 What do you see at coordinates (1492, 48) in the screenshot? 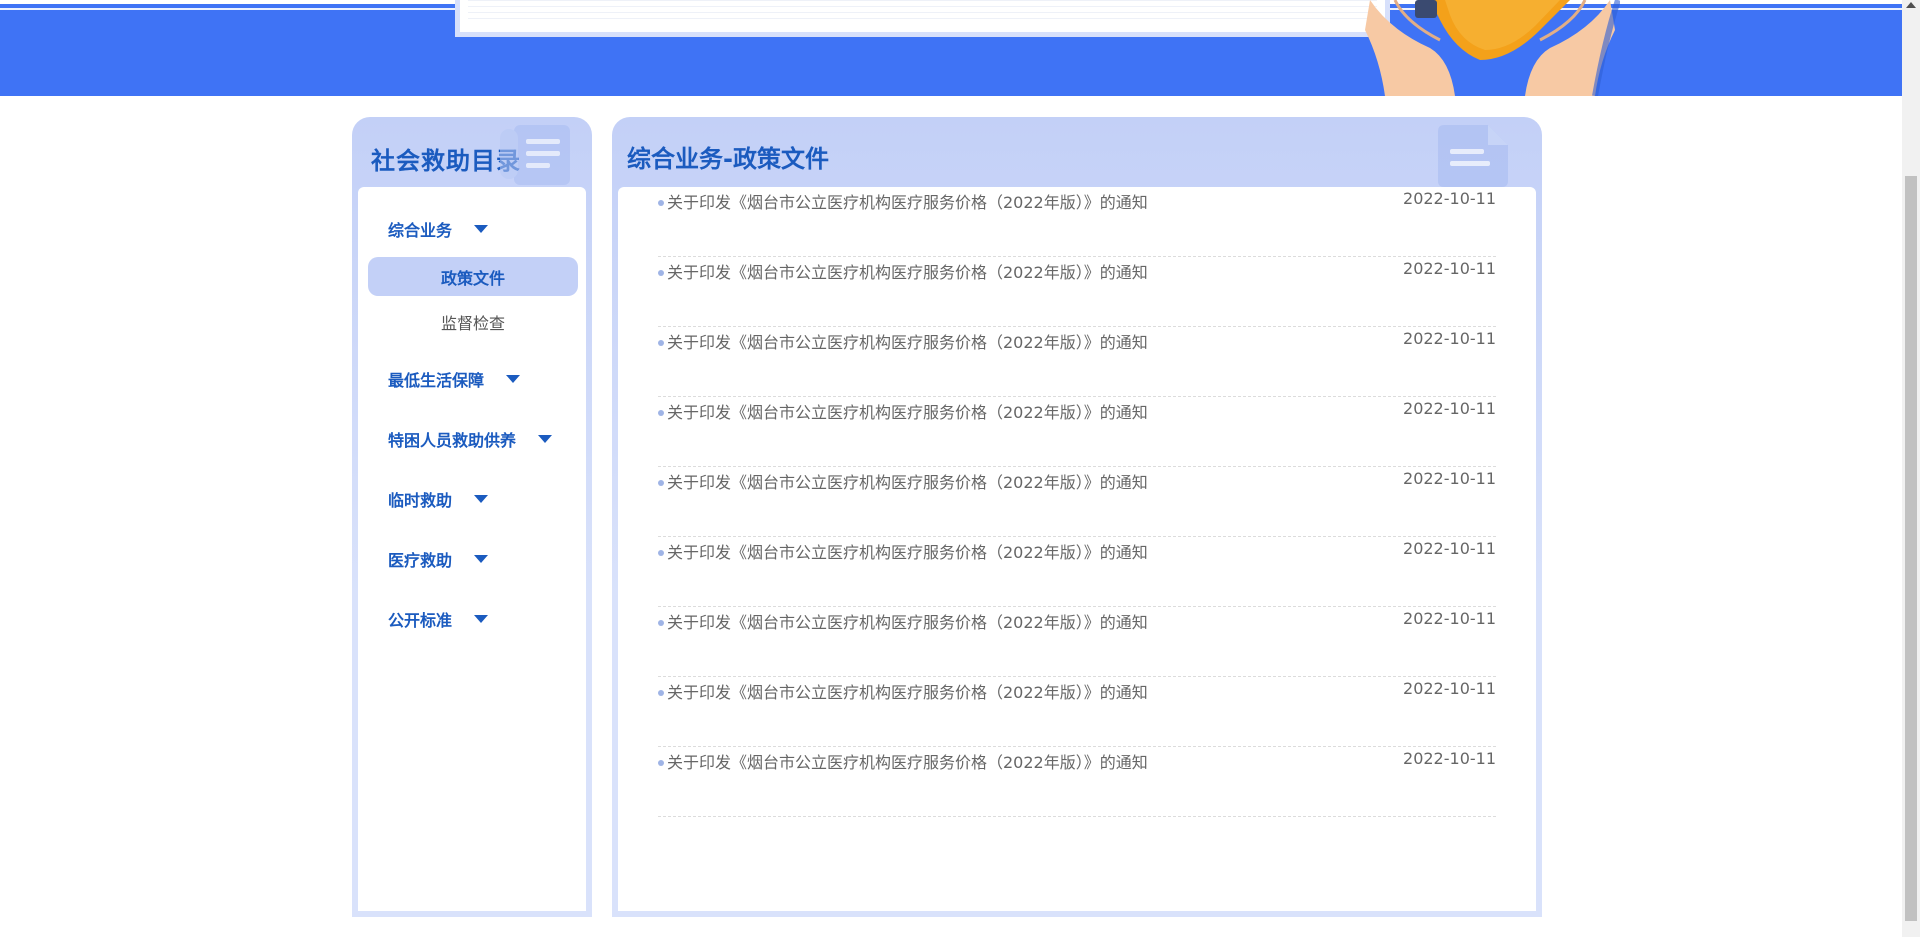
I see `hands-holding-heart-icon` at bounding box center [1492, 48].